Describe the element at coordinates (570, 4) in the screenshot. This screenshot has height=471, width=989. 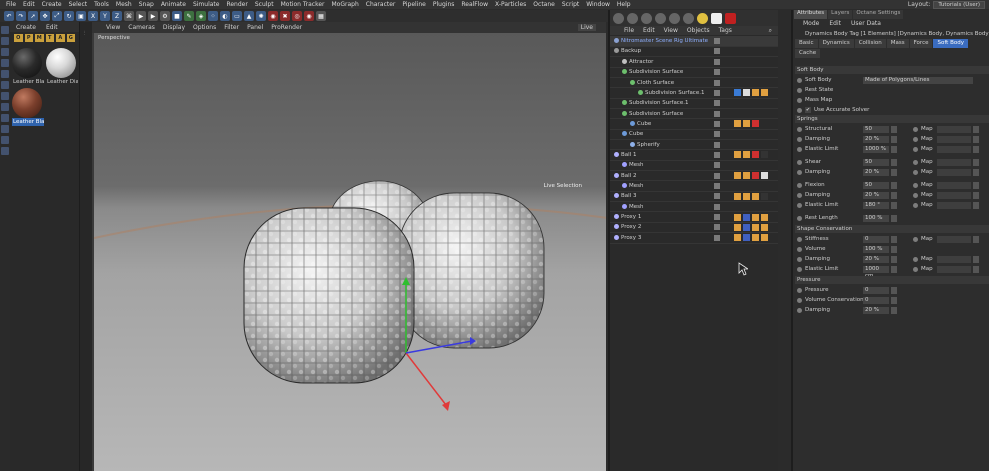
I see `menu-script: Script` at that location.